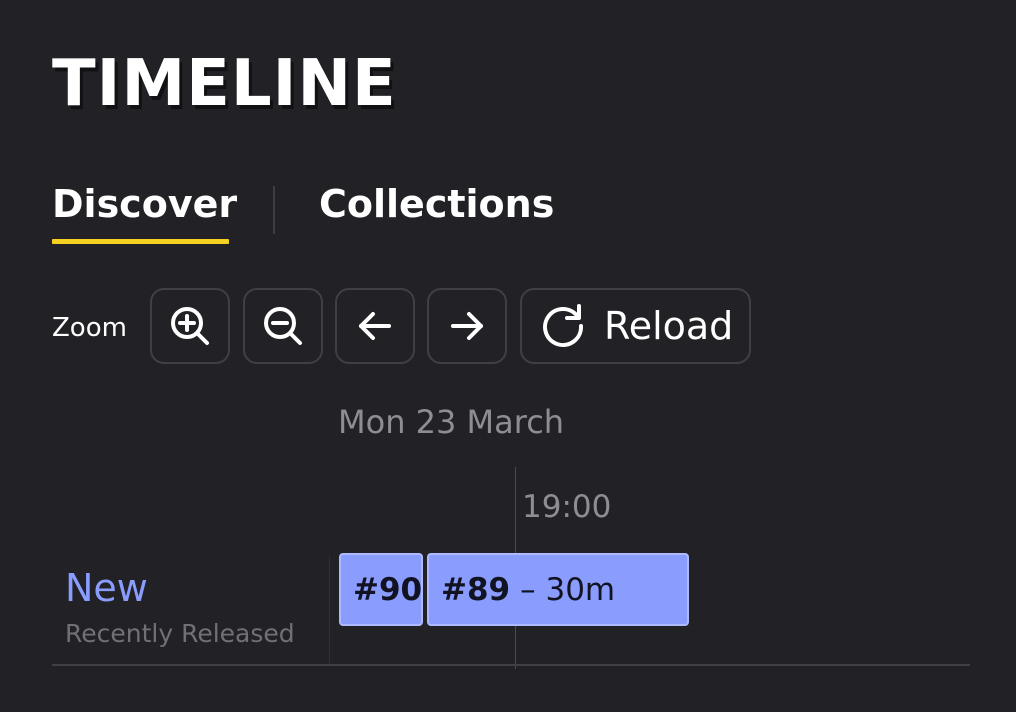 This screenshot has height=712, width=1016. Describe the element at coordinates (669, 326) in the screenshot. I see `reload-label: Reload` at that location.